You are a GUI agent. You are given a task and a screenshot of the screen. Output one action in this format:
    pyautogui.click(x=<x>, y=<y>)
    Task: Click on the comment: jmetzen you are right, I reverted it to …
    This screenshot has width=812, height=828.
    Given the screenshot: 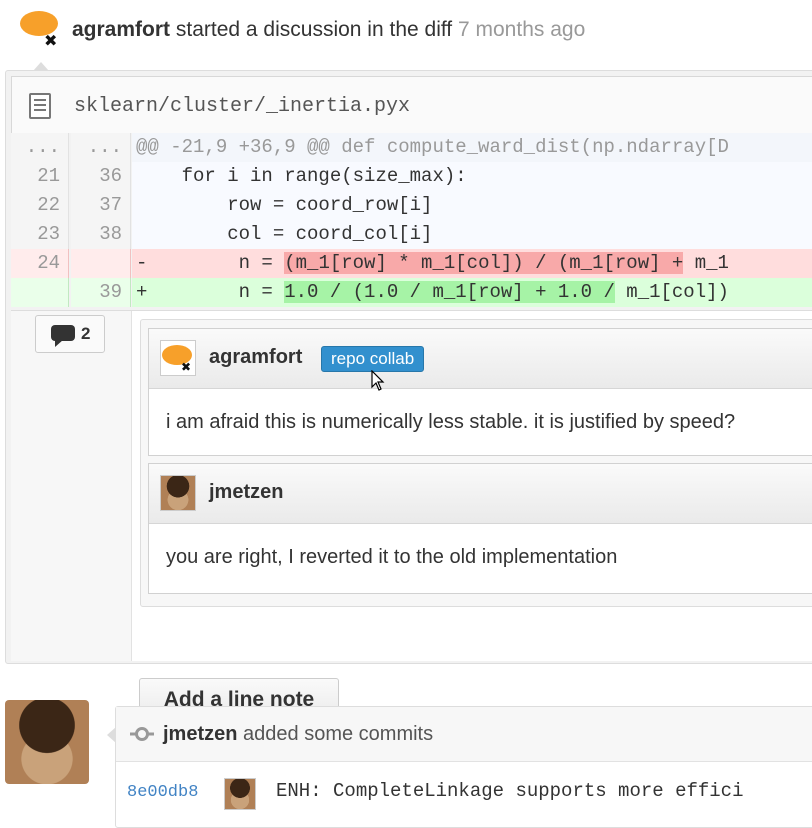 What is the action you would take?
    pyautogui.click(x=480, y=528)
    